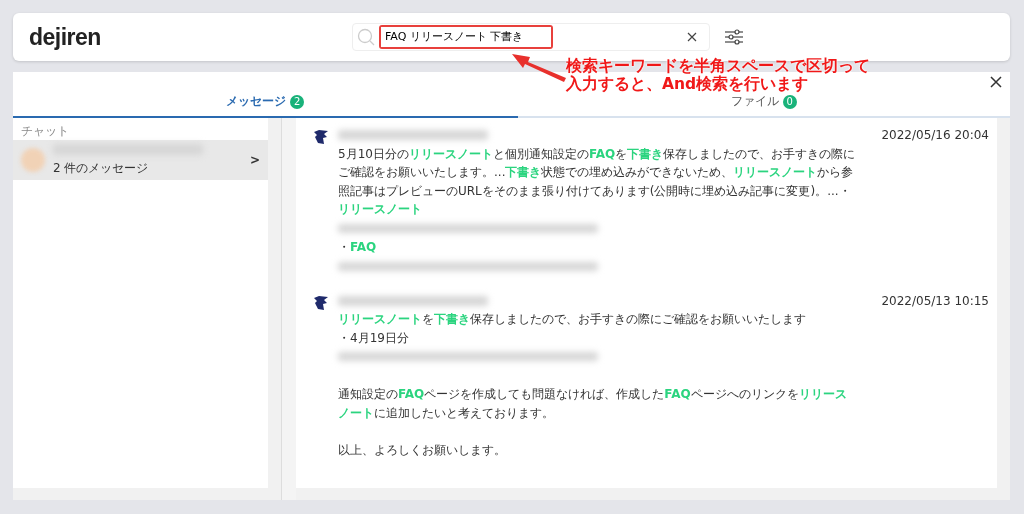  I want to click on message-time: 2022/05/16 20:04, so click(935, 135).